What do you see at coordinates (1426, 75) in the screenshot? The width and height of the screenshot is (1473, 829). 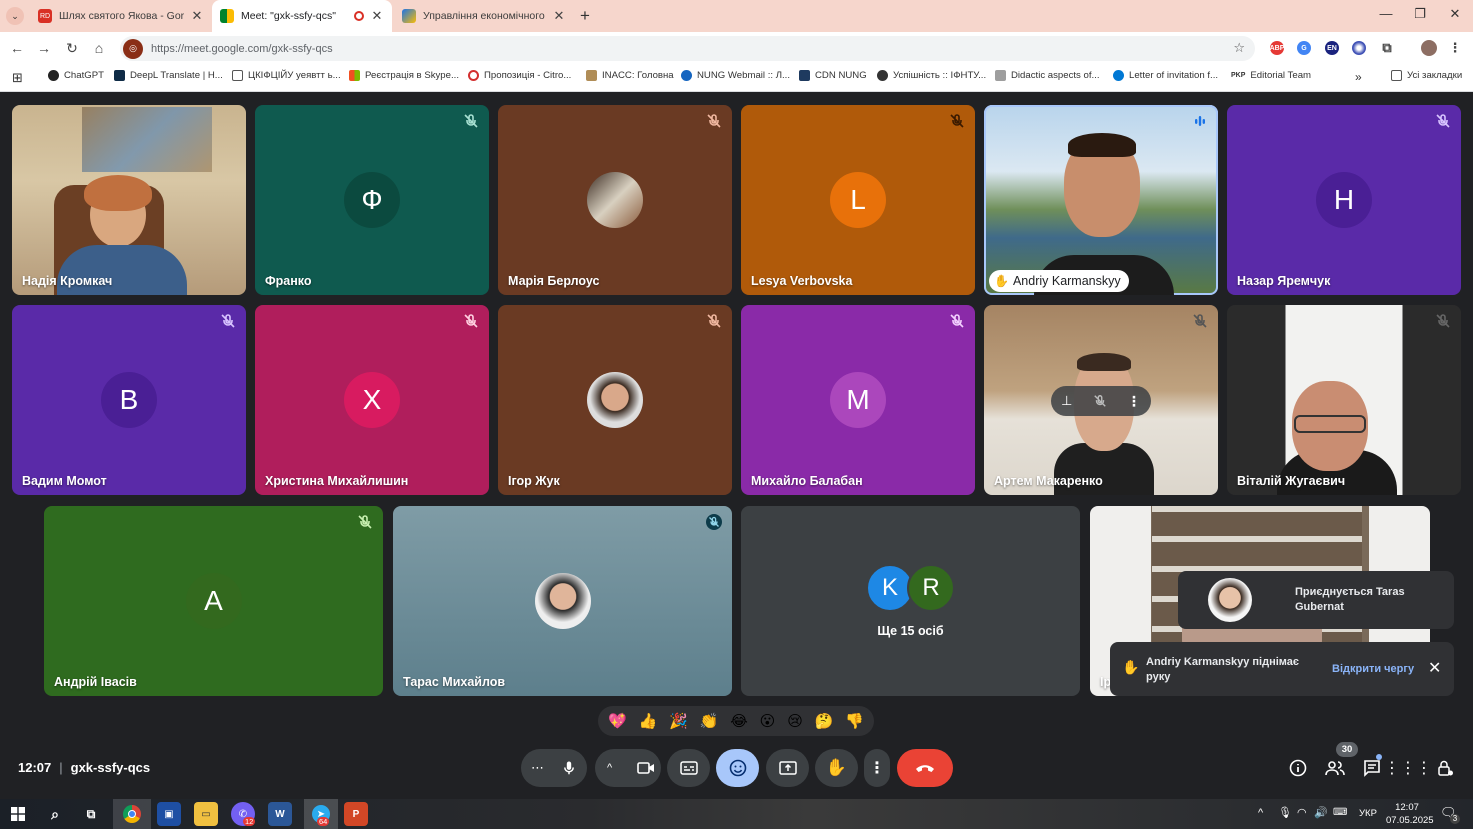 I see `all-bookmarks-folder: Усі закладки` at bounding box center [1426, 75].